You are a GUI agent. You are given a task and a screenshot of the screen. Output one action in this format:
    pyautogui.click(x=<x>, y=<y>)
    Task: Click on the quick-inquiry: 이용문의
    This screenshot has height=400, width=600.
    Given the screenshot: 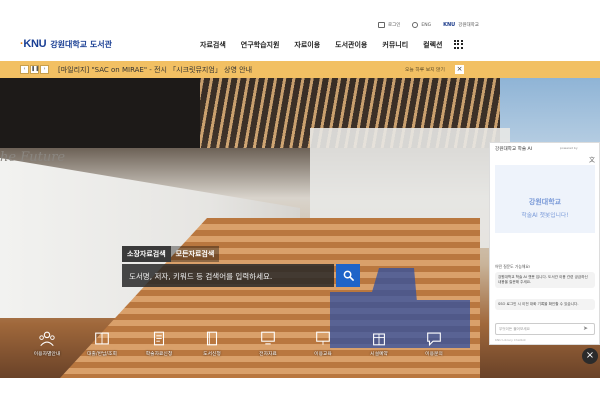 What is the action you would take?
    pyautogui.click(x=434, y=343)
    